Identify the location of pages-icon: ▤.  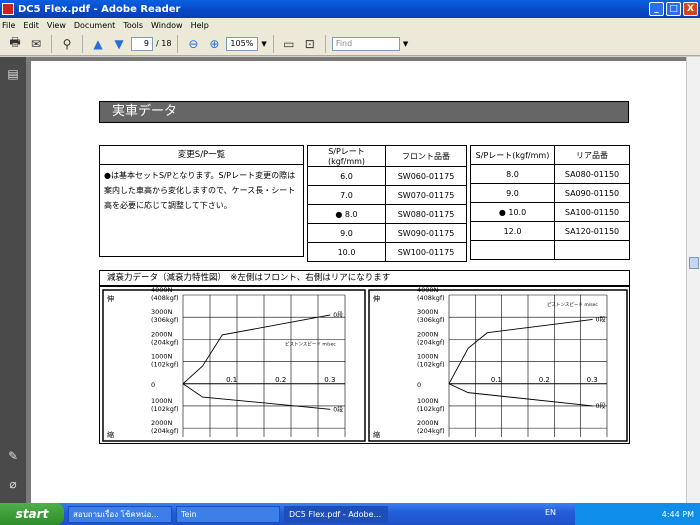
(13, 75).